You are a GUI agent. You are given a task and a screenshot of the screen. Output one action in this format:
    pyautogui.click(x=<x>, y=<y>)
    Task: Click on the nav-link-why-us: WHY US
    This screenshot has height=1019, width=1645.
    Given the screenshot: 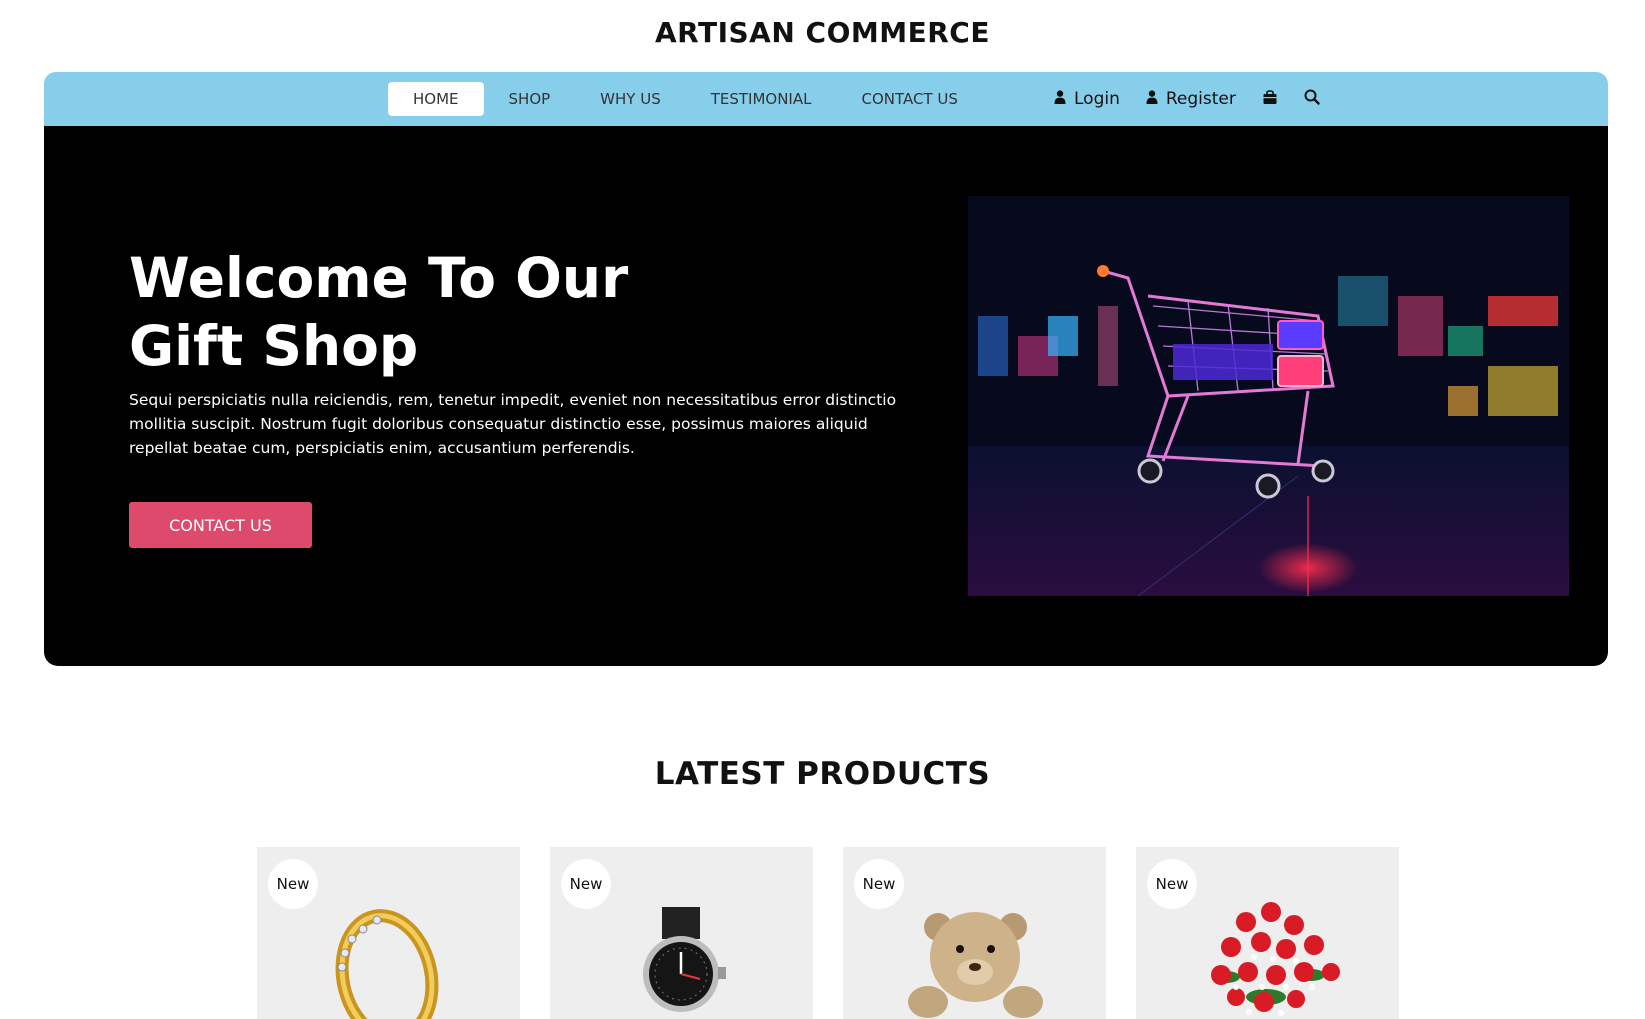 What is the action you would take?
    pyautogui.click(x=630, y=99)
    